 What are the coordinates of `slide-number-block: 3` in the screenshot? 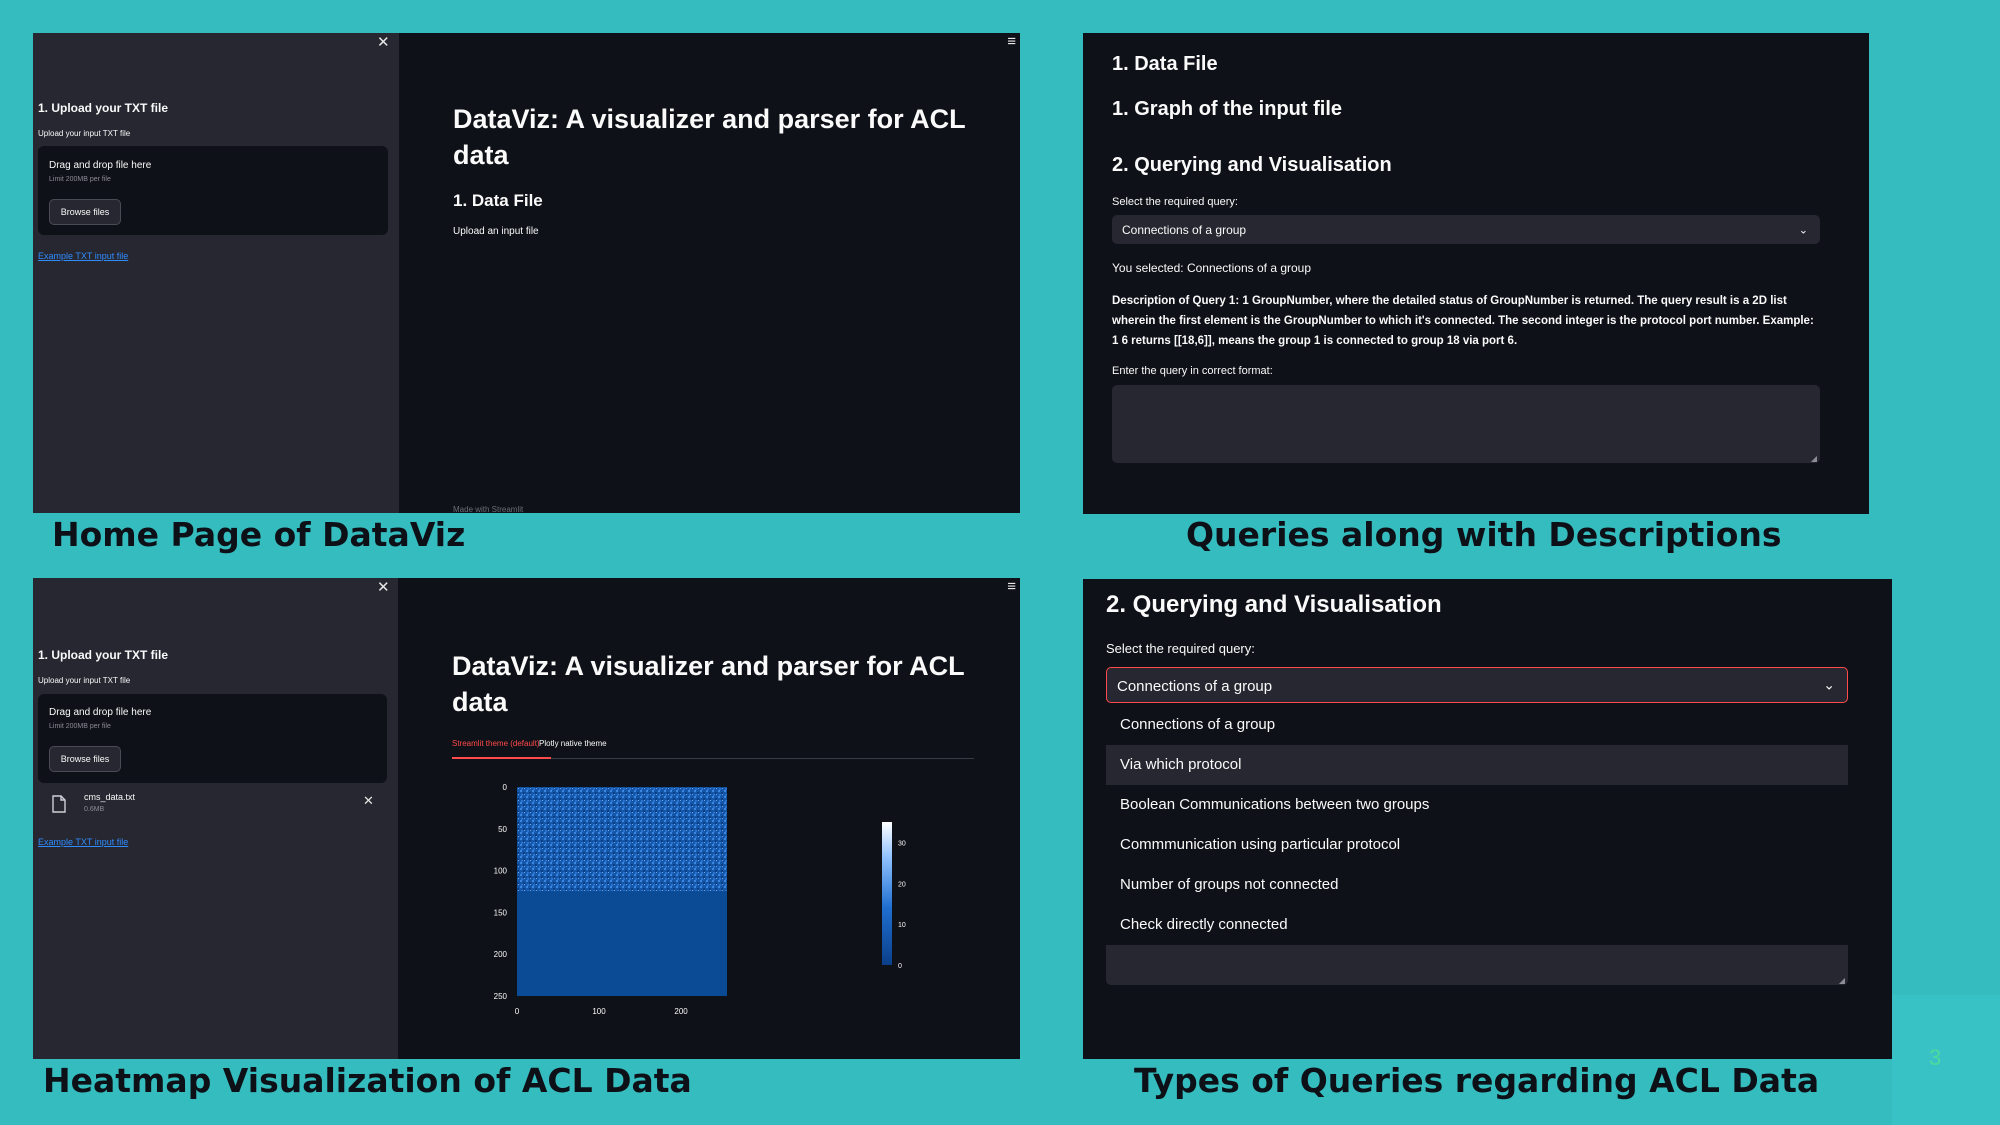 It's located at (1946, 1060).